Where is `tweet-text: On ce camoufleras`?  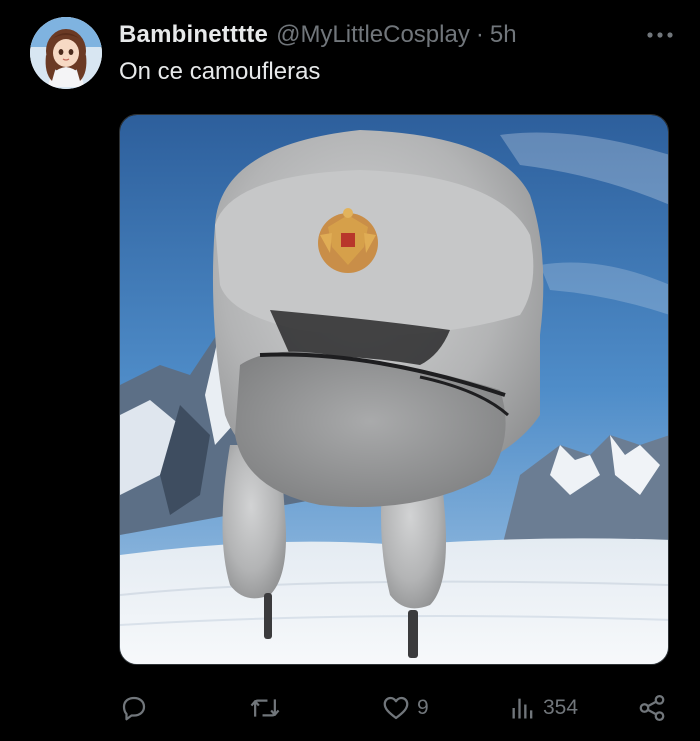
tweet-text: On ce camoufleras is located at coordinates (220, 71).